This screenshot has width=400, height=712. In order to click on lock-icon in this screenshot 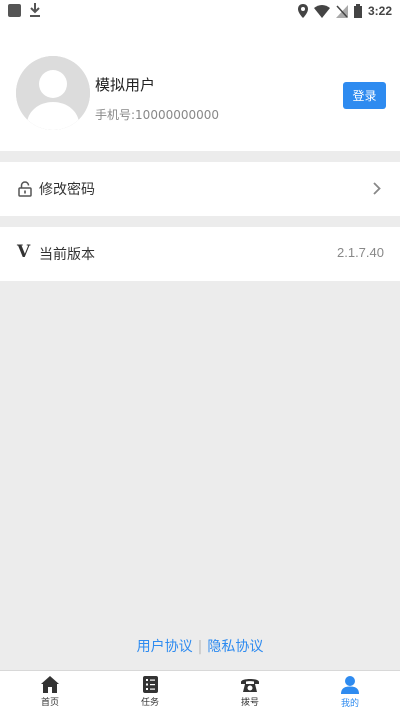, I will do `click(25, 189)`.